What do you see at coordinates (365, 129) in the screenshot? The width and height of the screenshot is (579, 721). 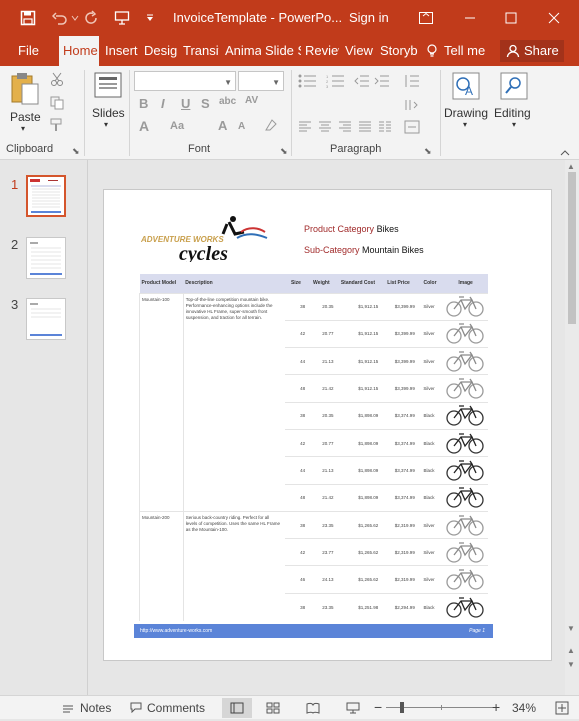 I see `justify-icon` at bounding box center [365, 129].